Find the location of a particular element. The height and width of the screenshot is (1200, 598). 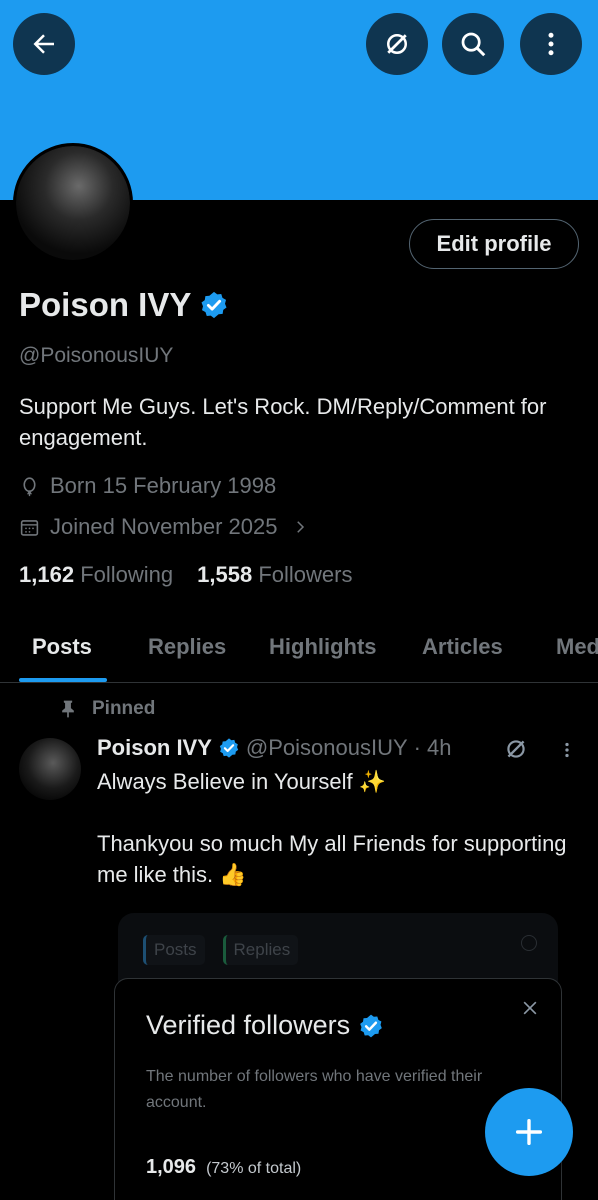

following-link: 1,162 Following is located at coordinates (96, 575).